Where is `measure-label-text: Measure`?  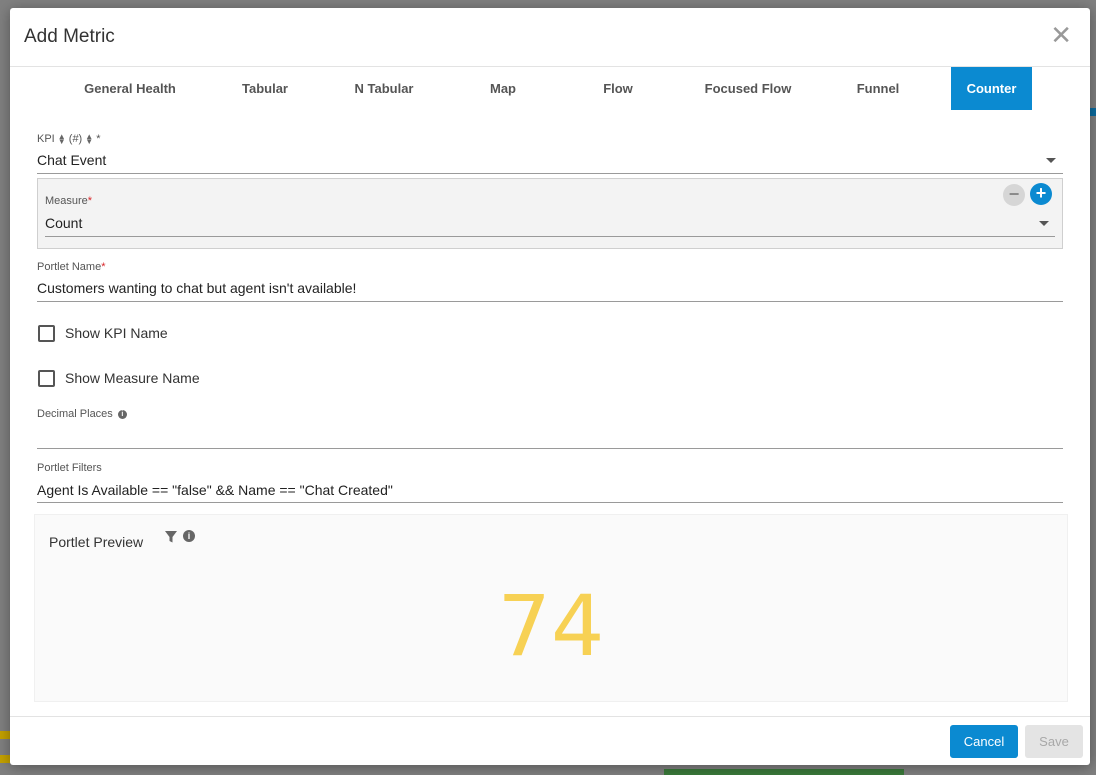
measure-label-text: Measure is located at coordinates (66, 201).